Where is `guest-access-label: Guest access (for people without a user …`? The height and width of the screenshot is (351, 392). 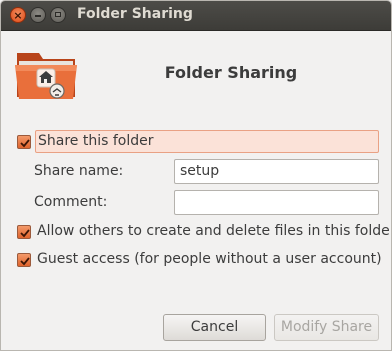 guest-access-label: Guest access (for people without a user … is located at coordinates (209, 259).